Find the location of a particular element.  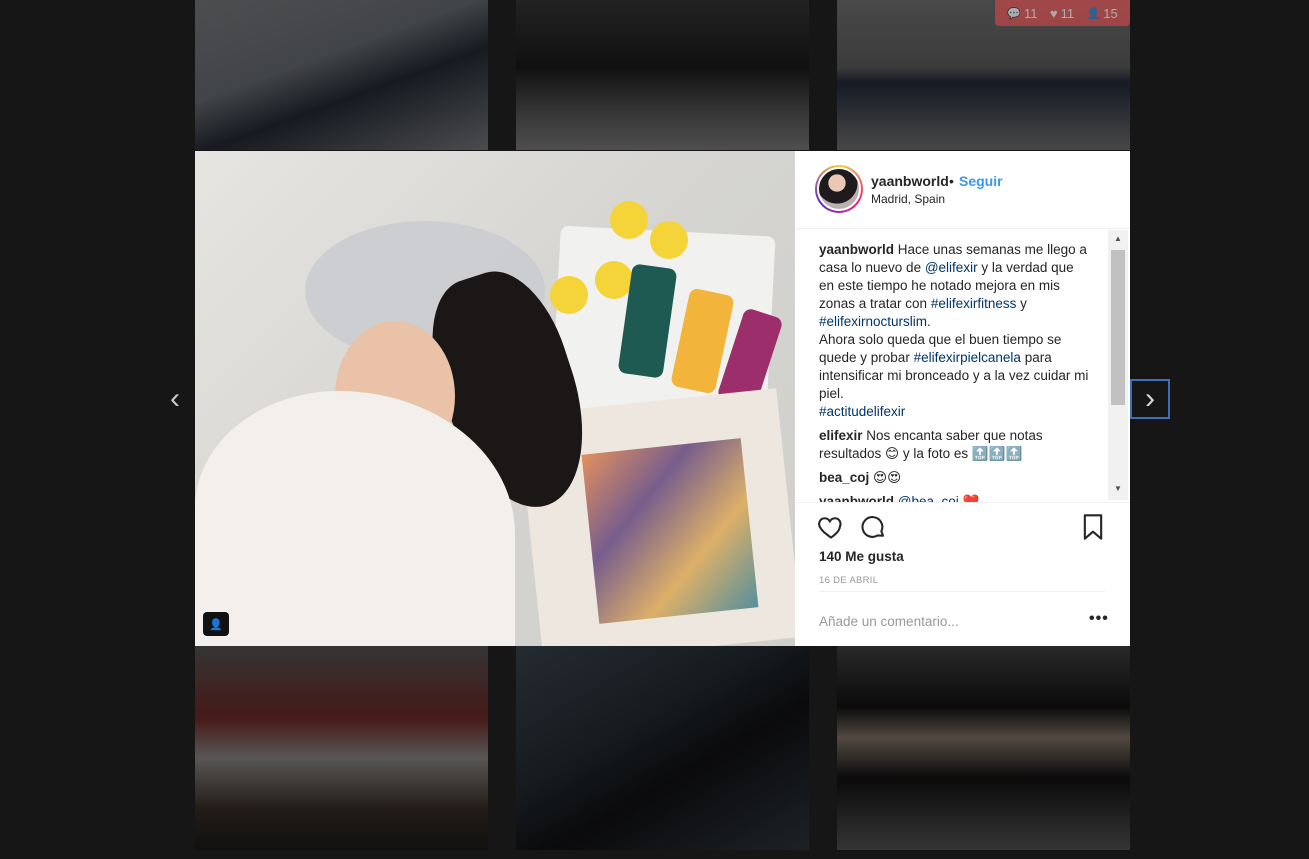

person-stat-icon: 👤 is located at coordinates (1093, 13).